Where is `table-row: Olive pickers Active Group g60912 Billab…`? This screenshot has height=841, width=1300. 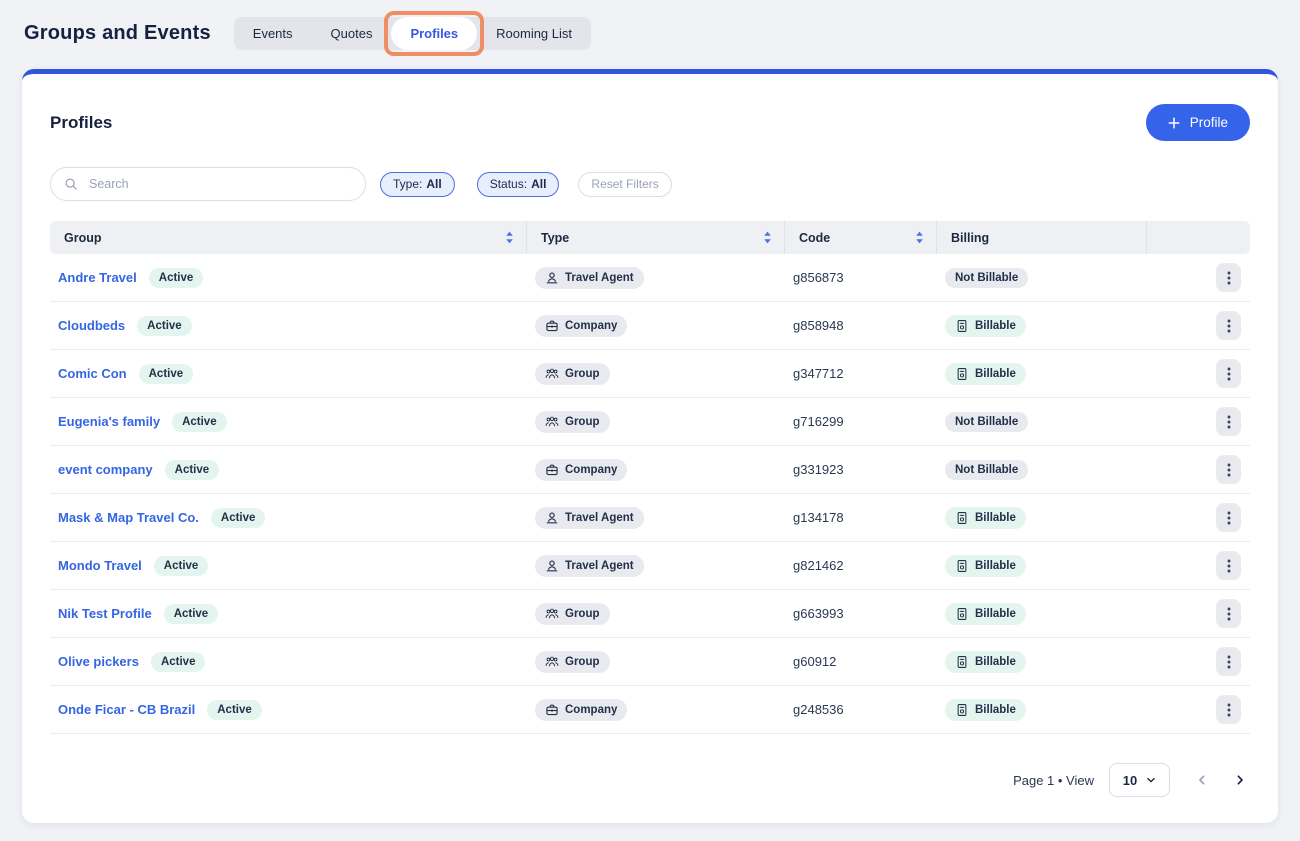
table-row: Olive pickers Active Group g60912 Billab… is located at coordinates (650, 662).